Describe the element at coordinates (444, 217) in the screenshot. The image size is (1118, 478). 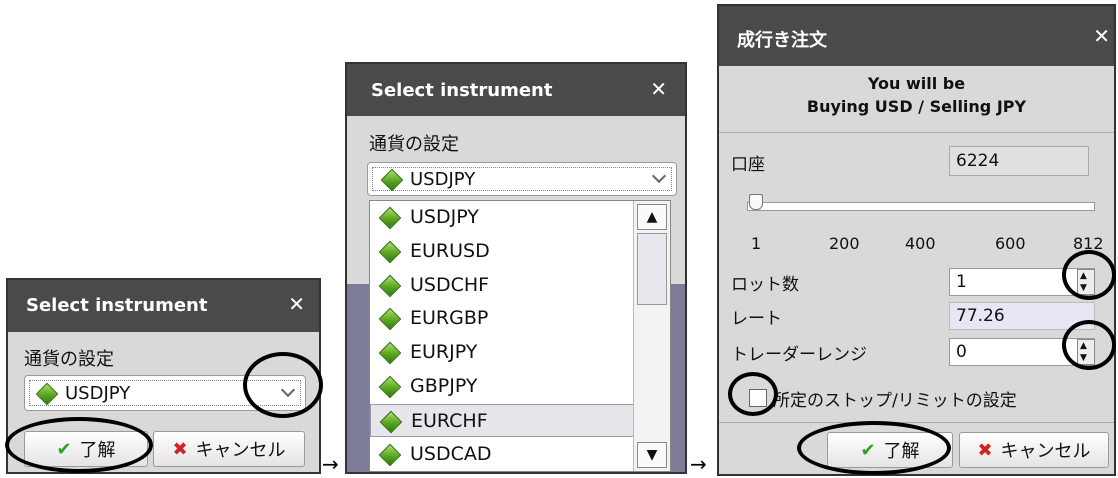
I see `instrument-option-label: USDJPY` at that location.